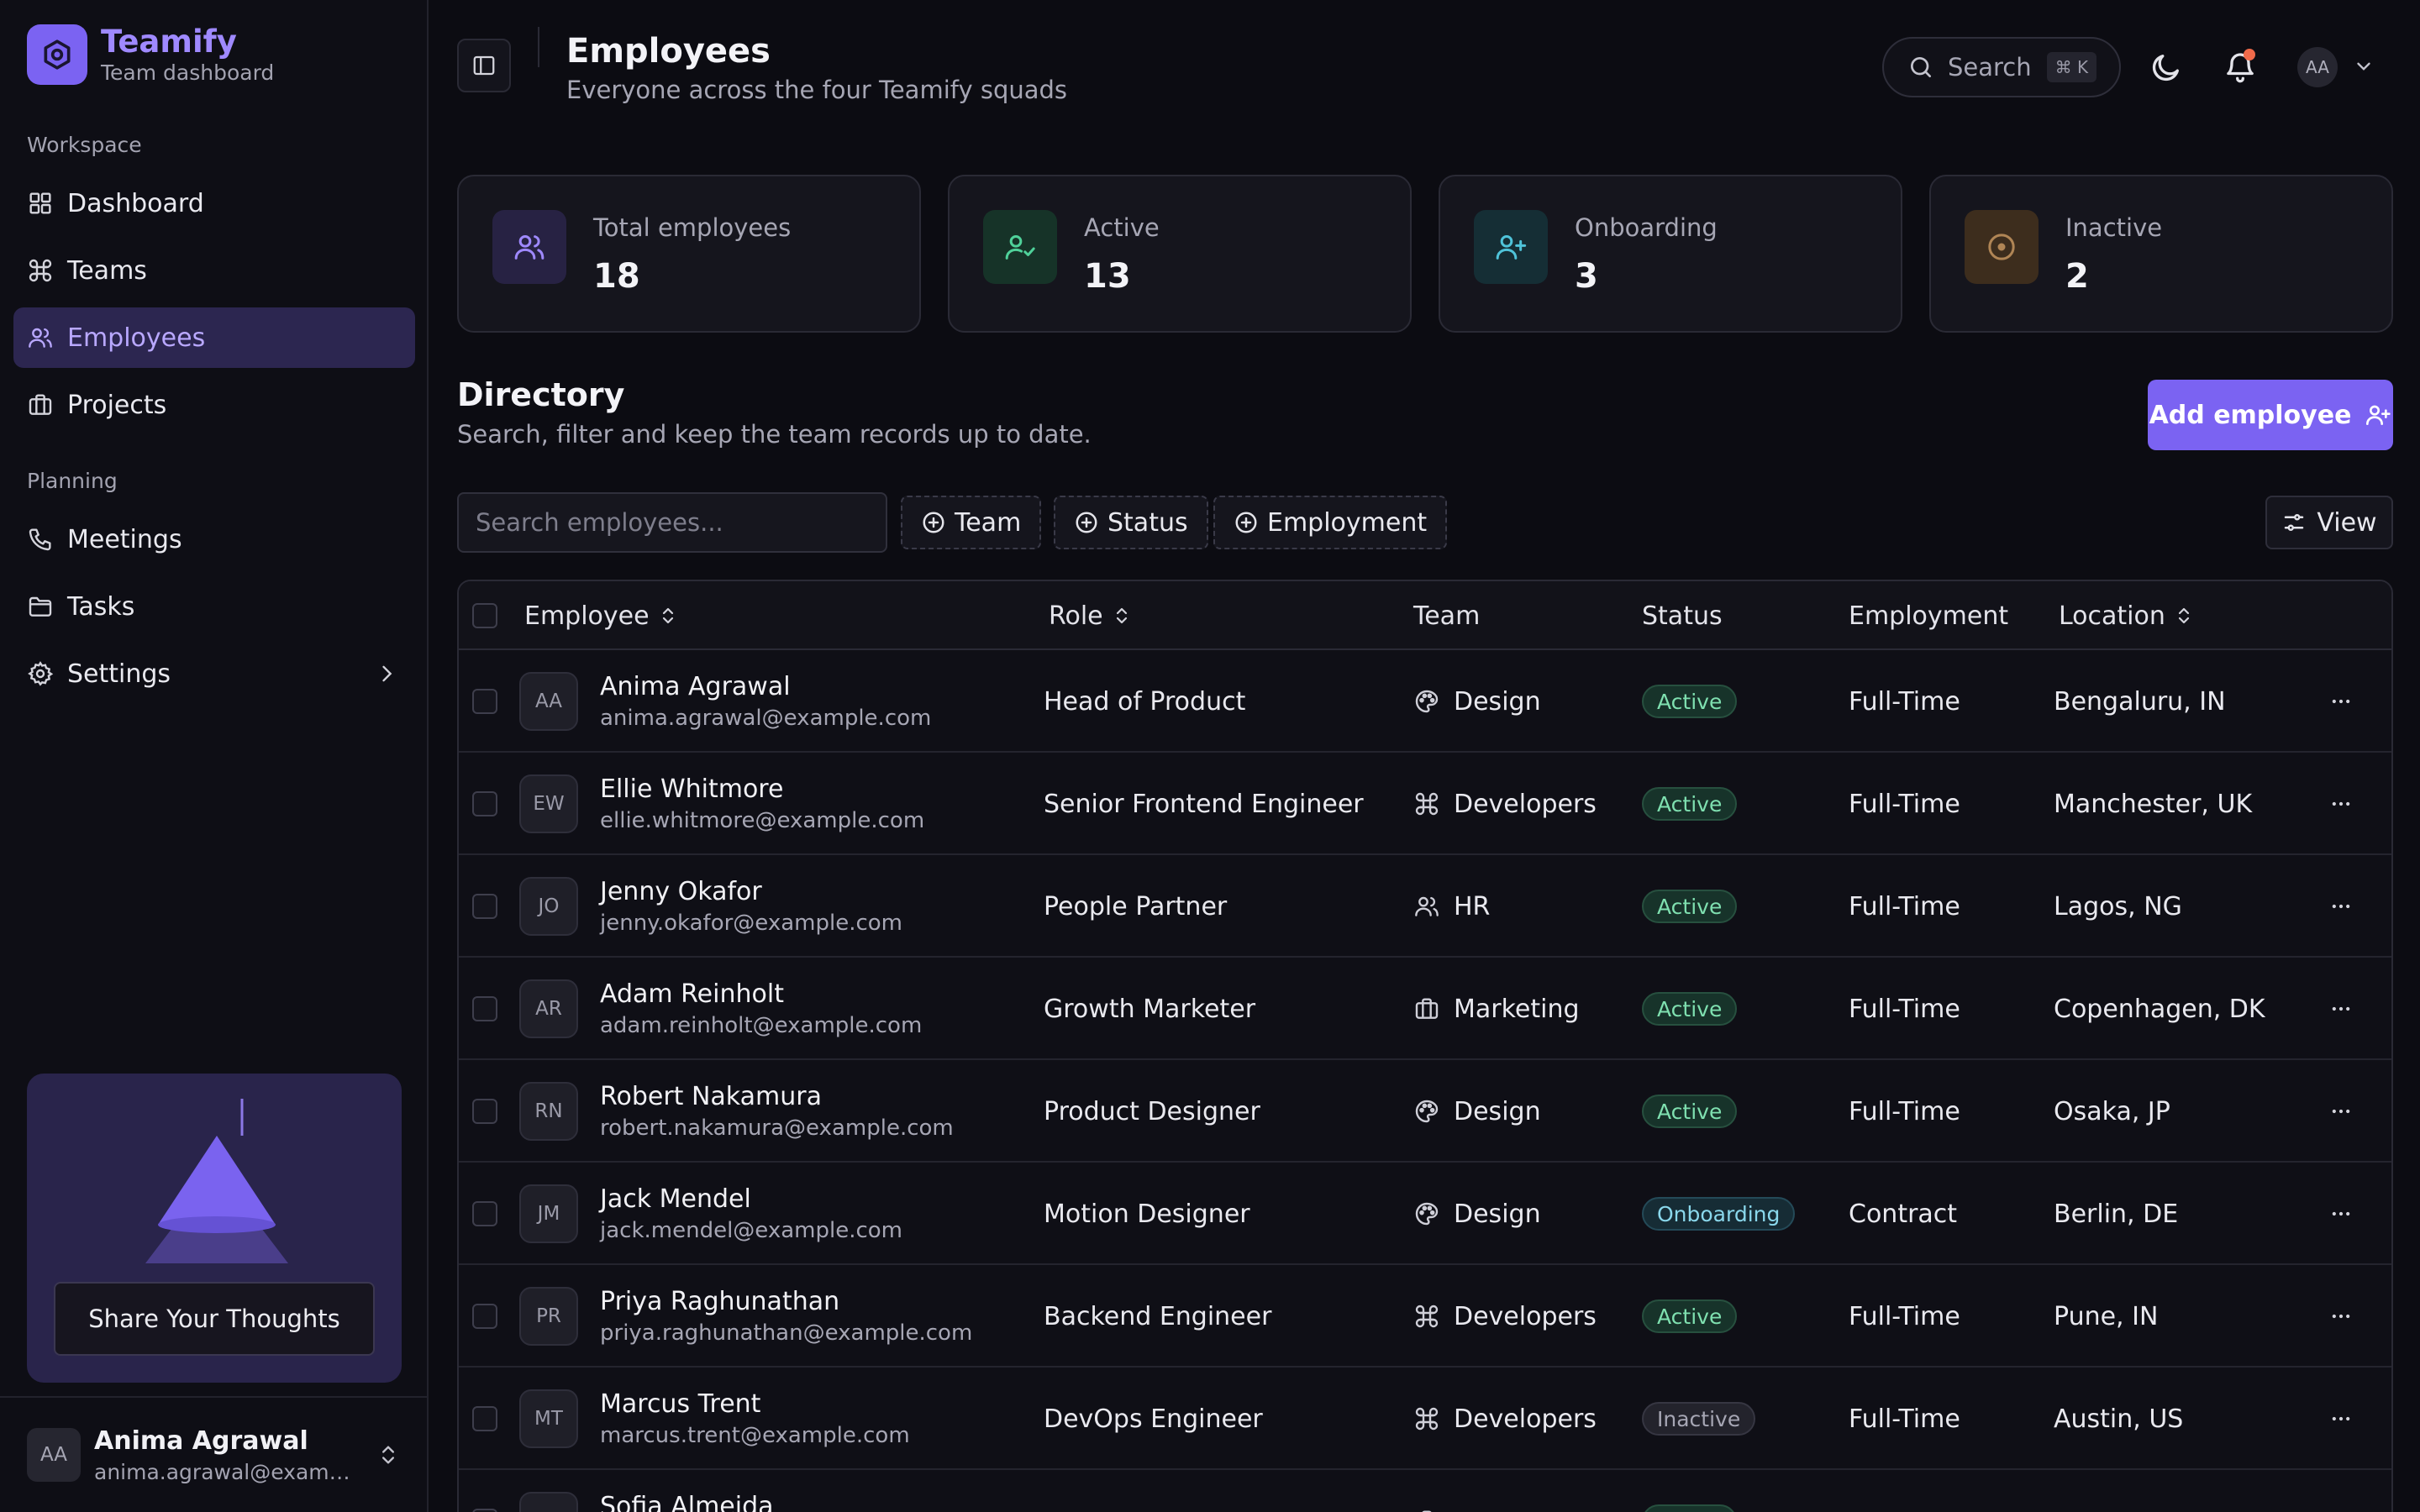 The height and width of the screenshot is (1512, 2420). I want to click on filter-team-button: Team, so click(971, 522).